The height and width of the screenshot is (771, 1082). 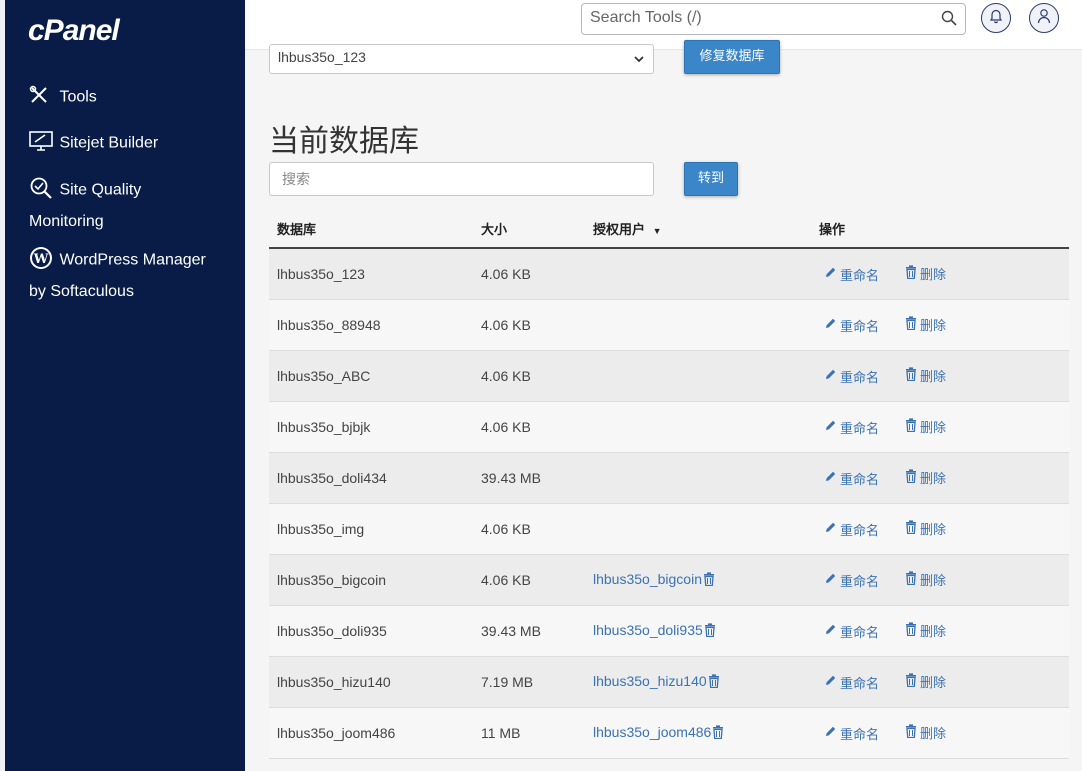 I want to click on privileged-user-link: lhbus35o_doli935, so click(x=648, y=630).